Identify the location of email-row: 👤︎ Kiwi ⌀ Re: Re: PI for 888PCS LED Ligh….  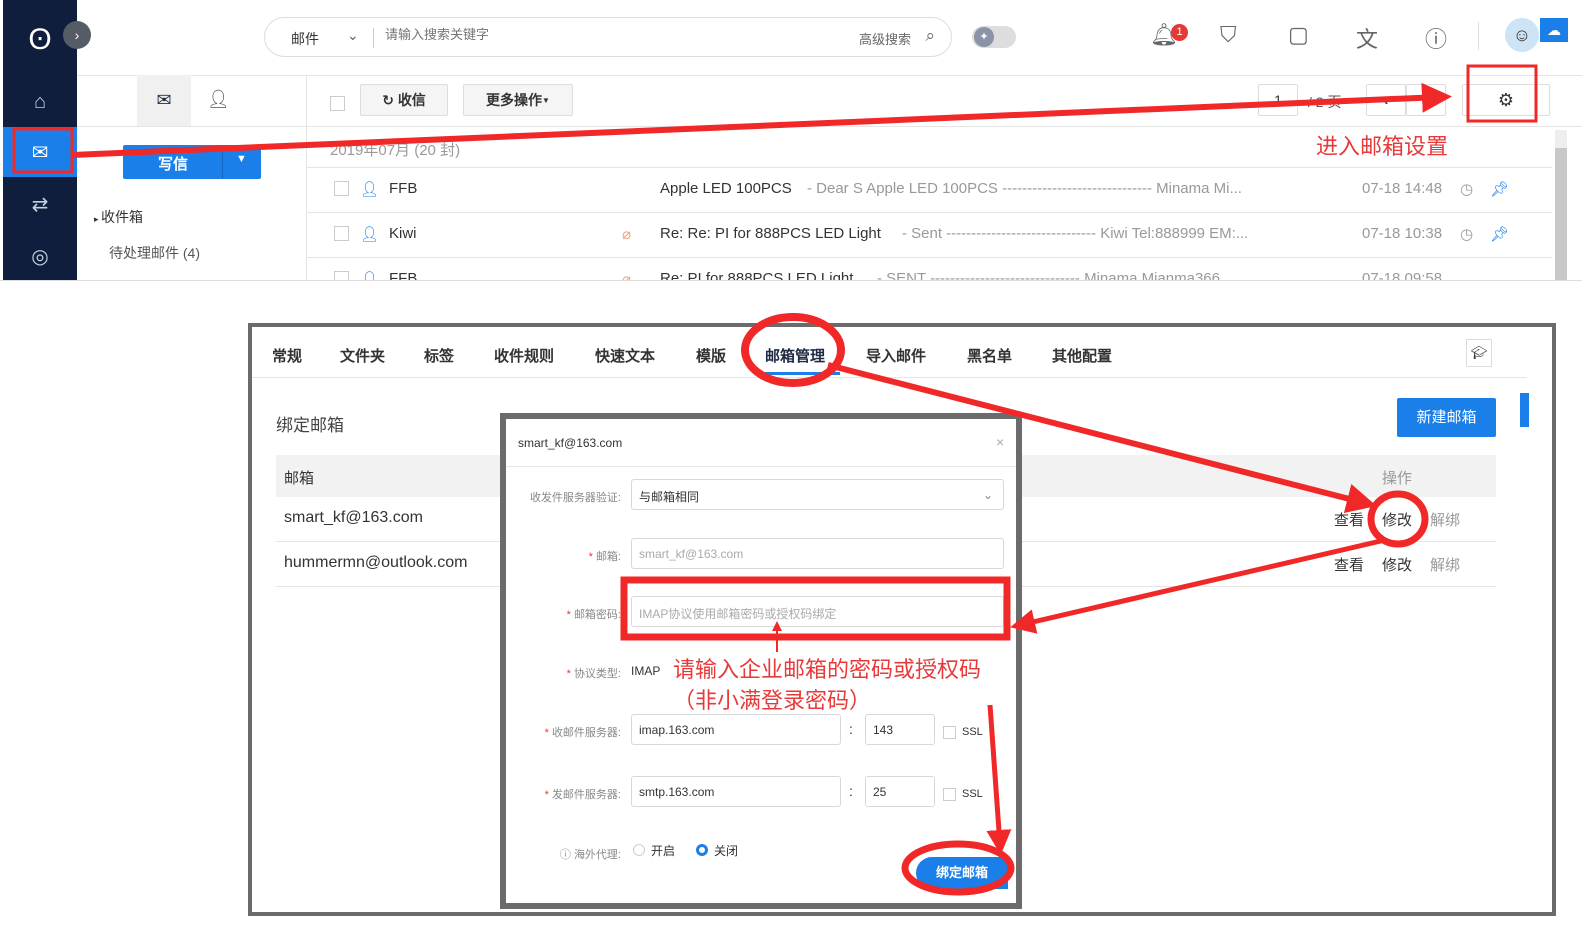
(929, 235).